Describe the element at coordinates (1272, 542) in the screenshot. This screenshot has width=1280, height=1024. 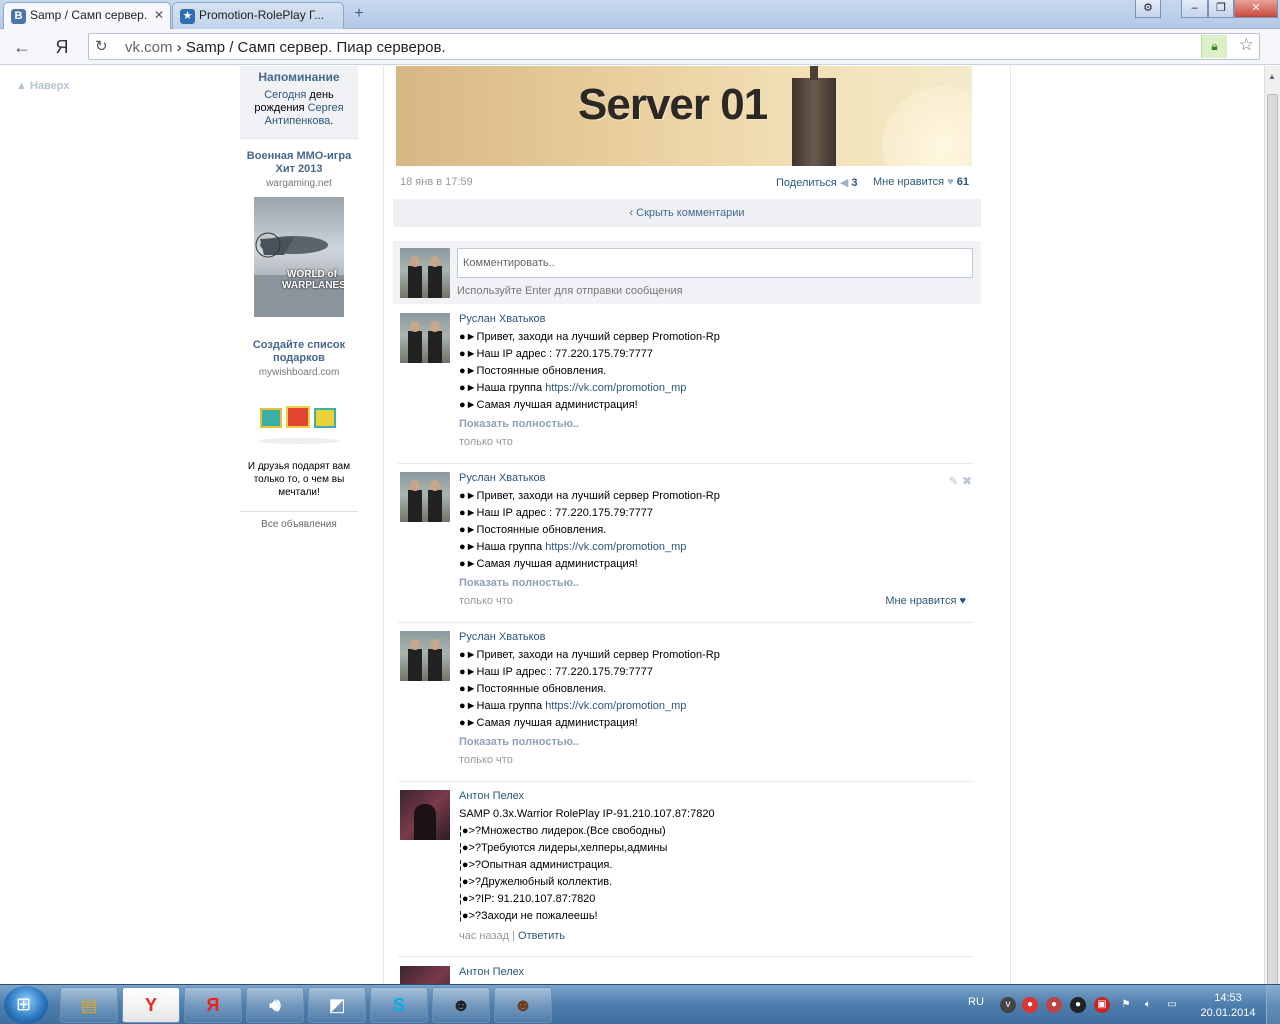
I see `scrollbar-thumb` at that location.